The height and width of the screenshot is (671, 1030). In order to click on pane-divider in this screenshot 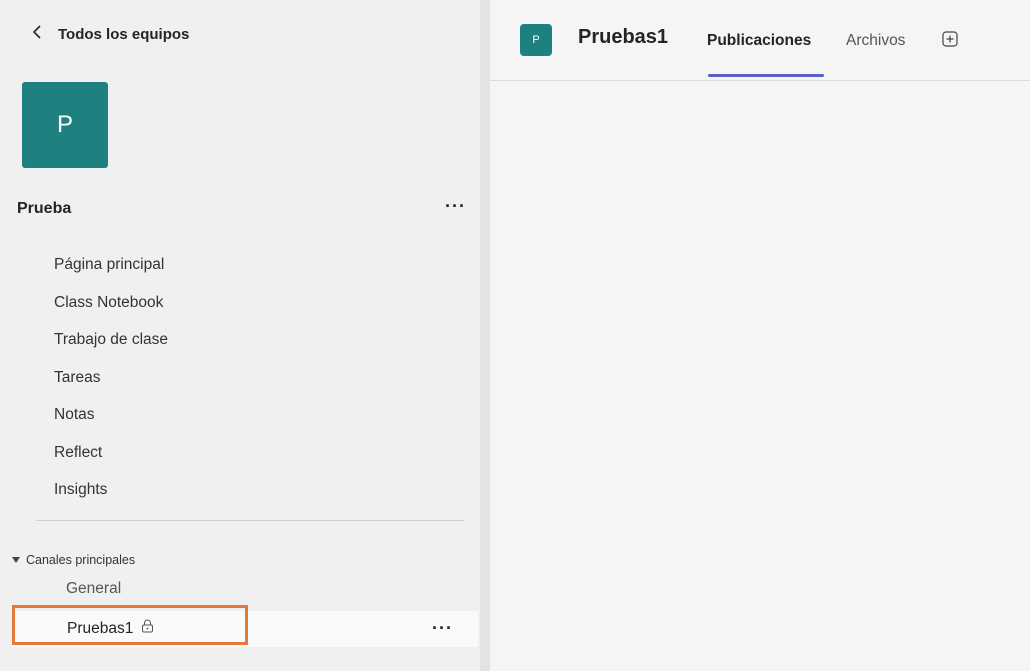, I will do `click(485, 335)`.